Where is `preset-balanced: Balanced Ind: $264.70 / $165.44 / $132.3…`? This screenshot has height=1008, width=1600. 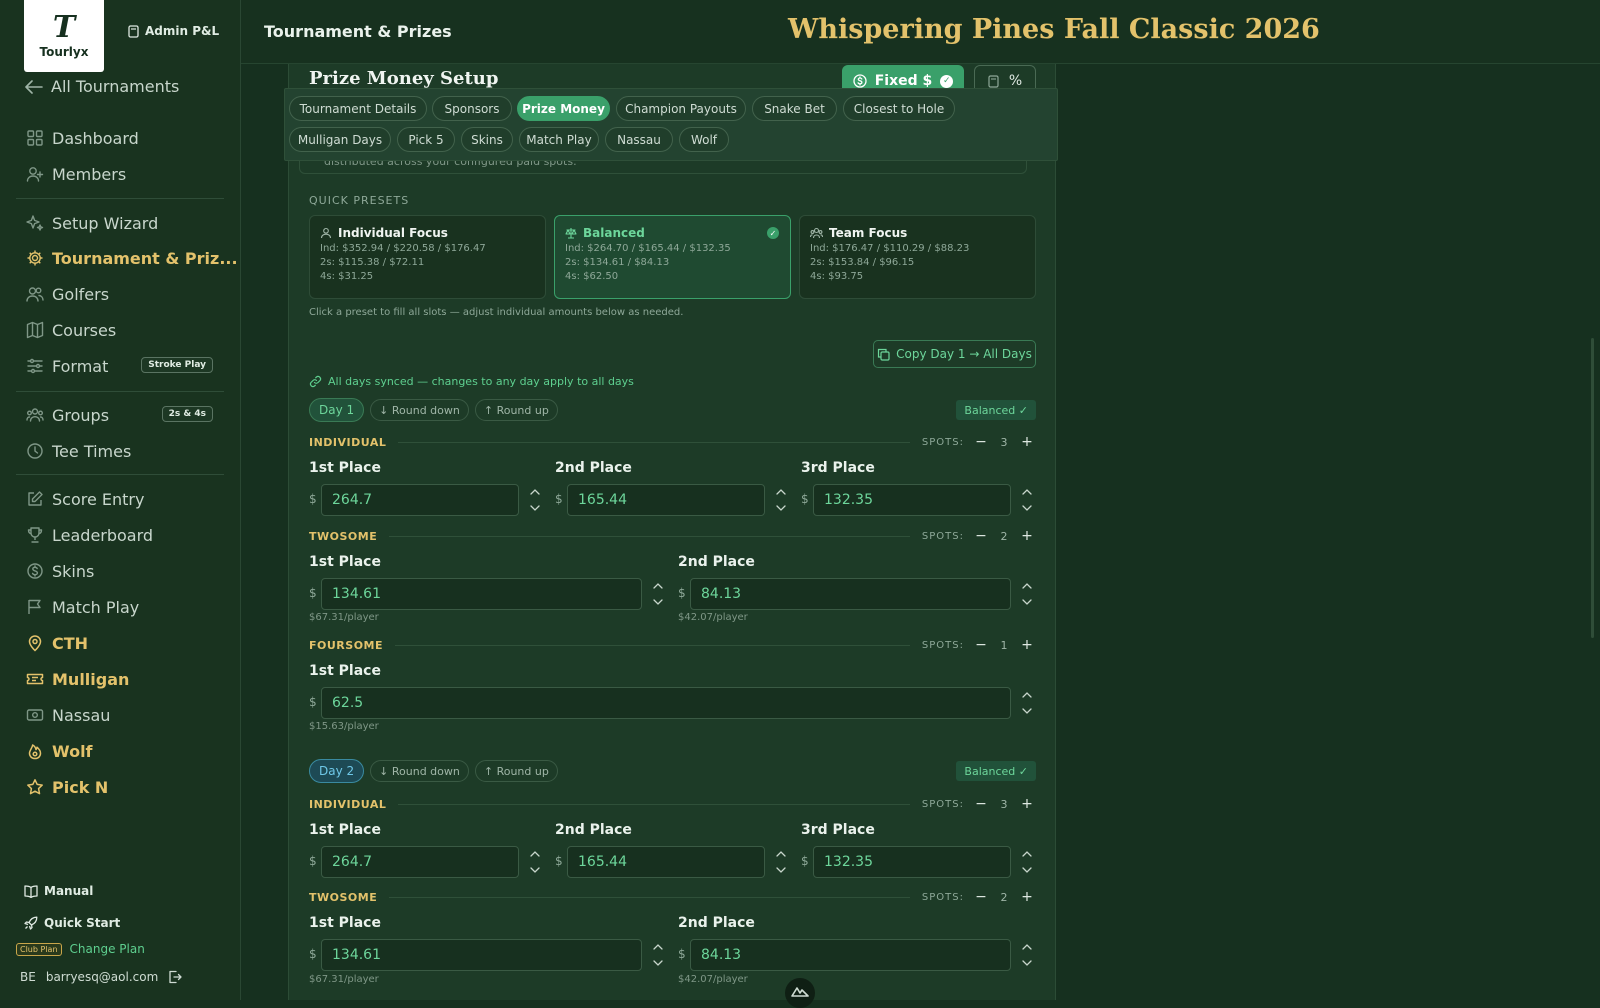
preset-balanced: Balanced Ind: $264.70 / $165.44 / $132.3… is located at coordinates (672, 257).